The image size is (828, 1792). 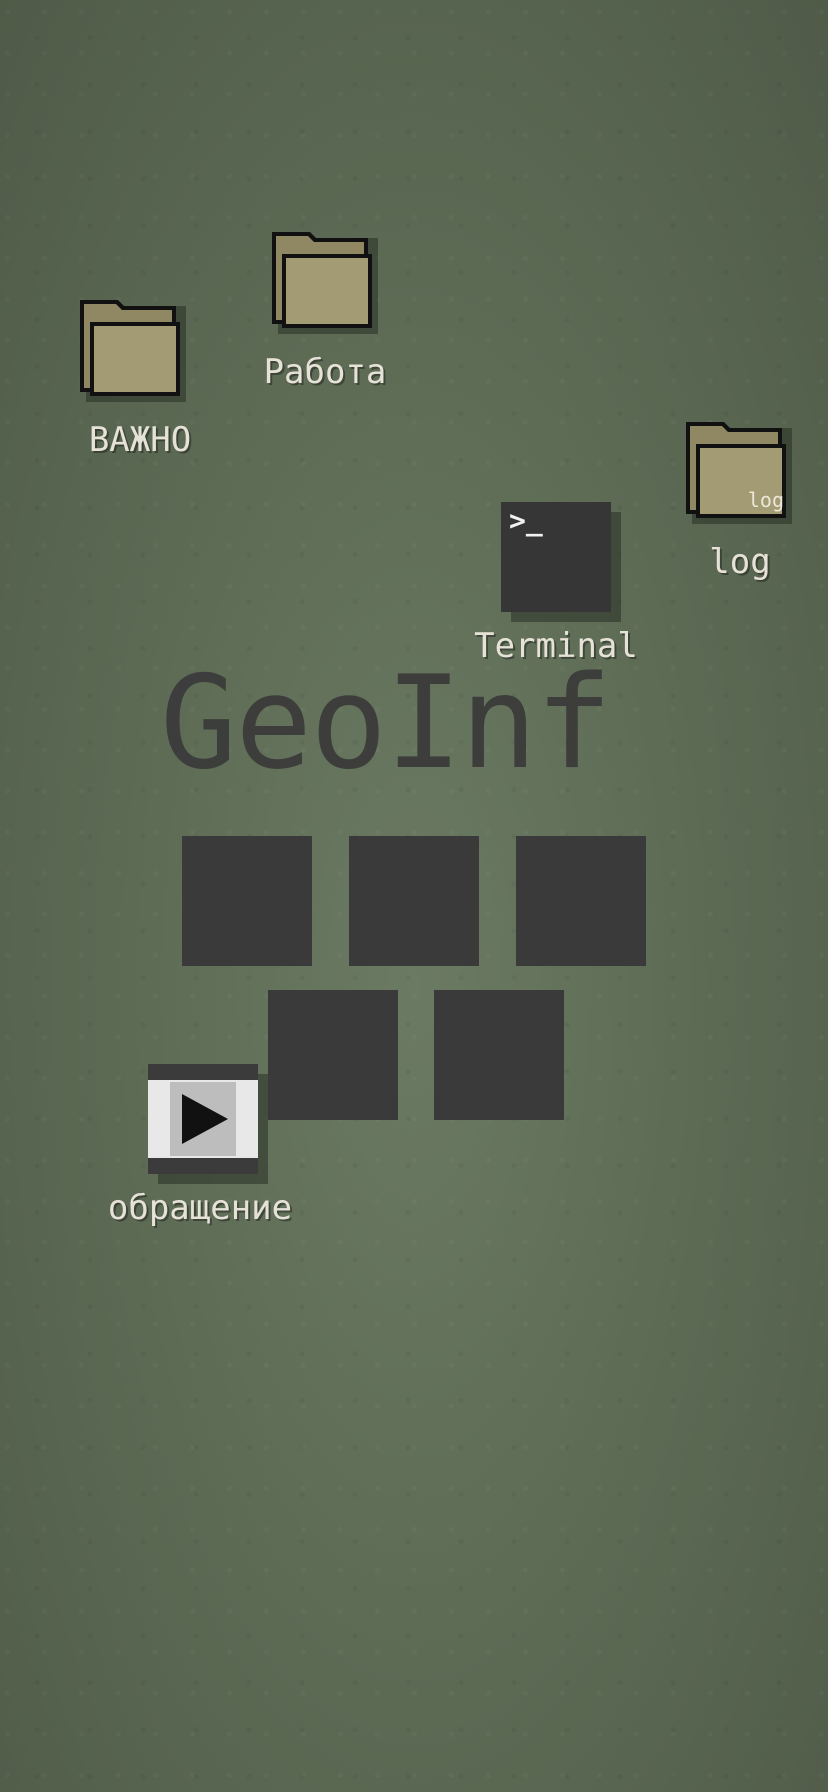 I want to click on folder-rabota: Работа, so click(x=341, y=310).